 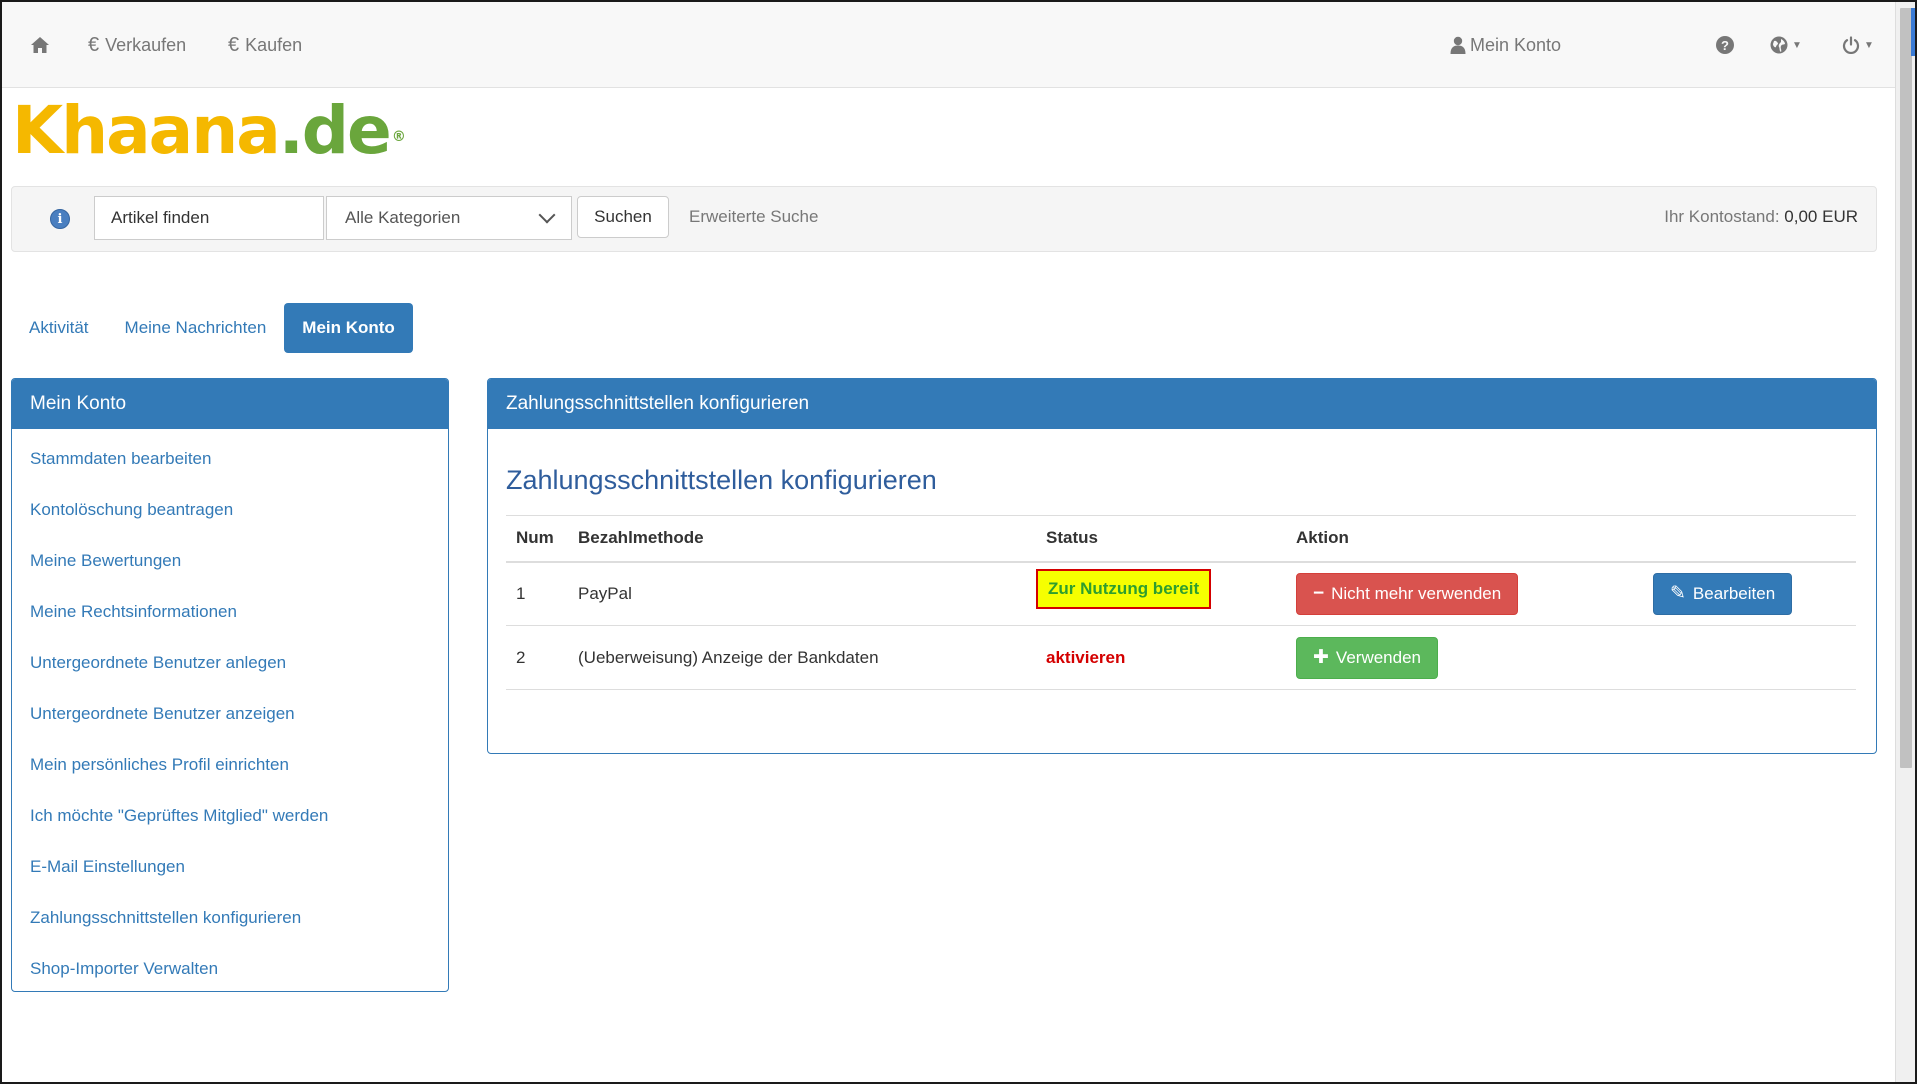 I want to click on use-button: ✚ Verwenden, so click(x=1367, y=657).